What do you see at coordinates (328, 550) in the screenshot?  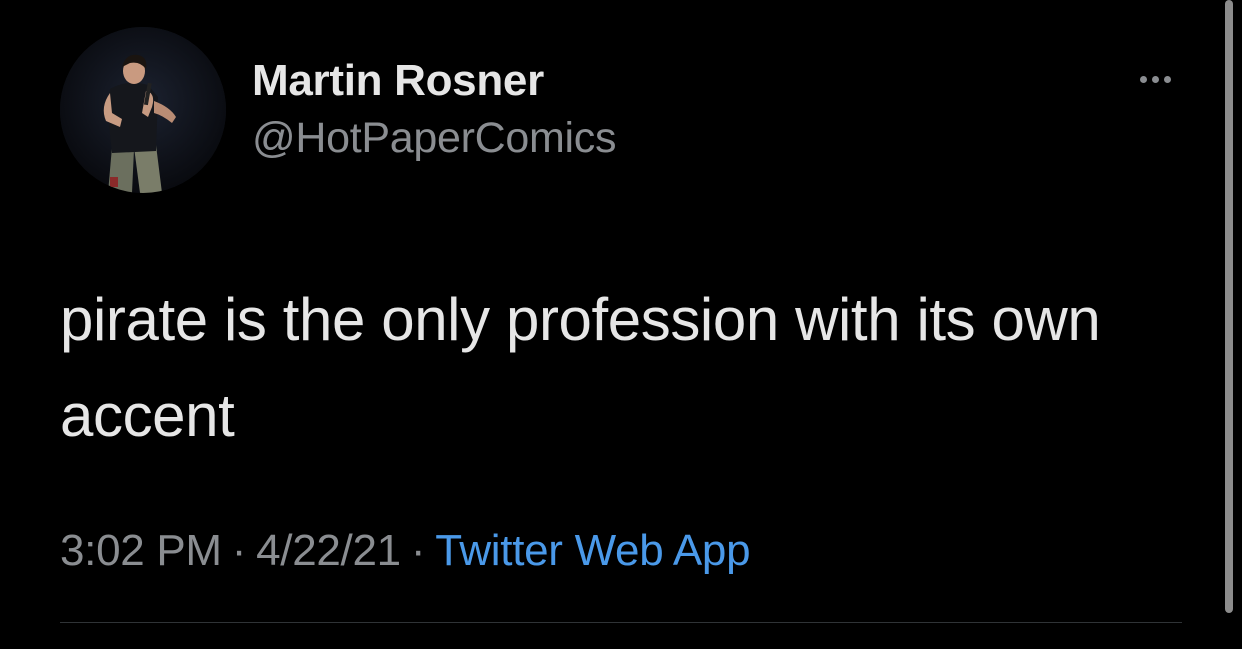 I see `tweet-date: 4/22/21` at bounding box center [328, 550].